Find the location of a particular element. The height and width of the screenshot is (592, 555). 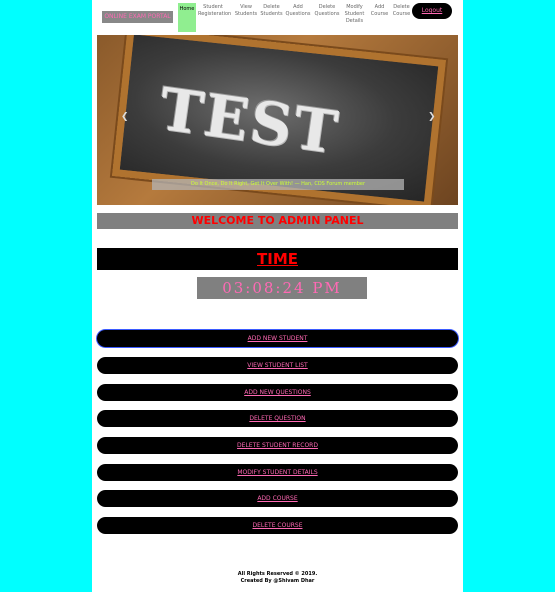

welcome-banner: WELCOME TO ADMIN PANEL is located at coordinates (277, 221).